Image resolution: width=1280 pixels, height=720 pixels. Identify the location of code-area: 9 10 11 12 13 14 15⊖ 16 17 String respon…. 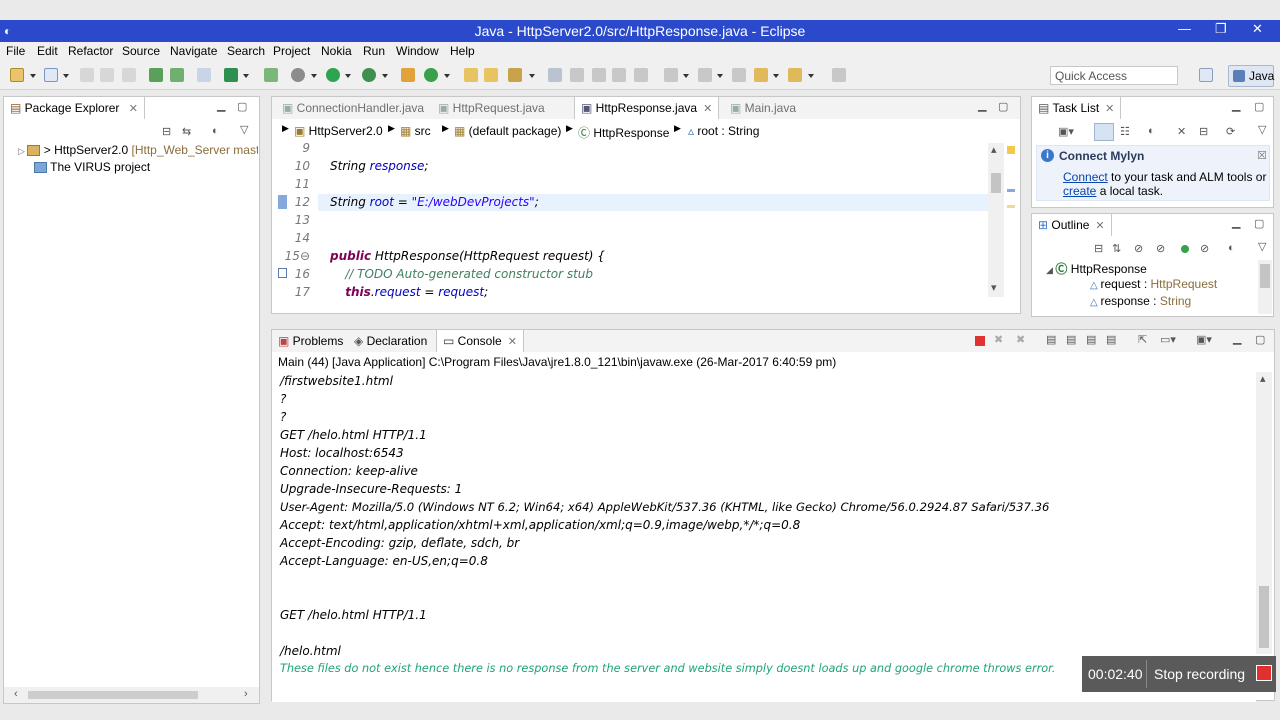
(630, 228).